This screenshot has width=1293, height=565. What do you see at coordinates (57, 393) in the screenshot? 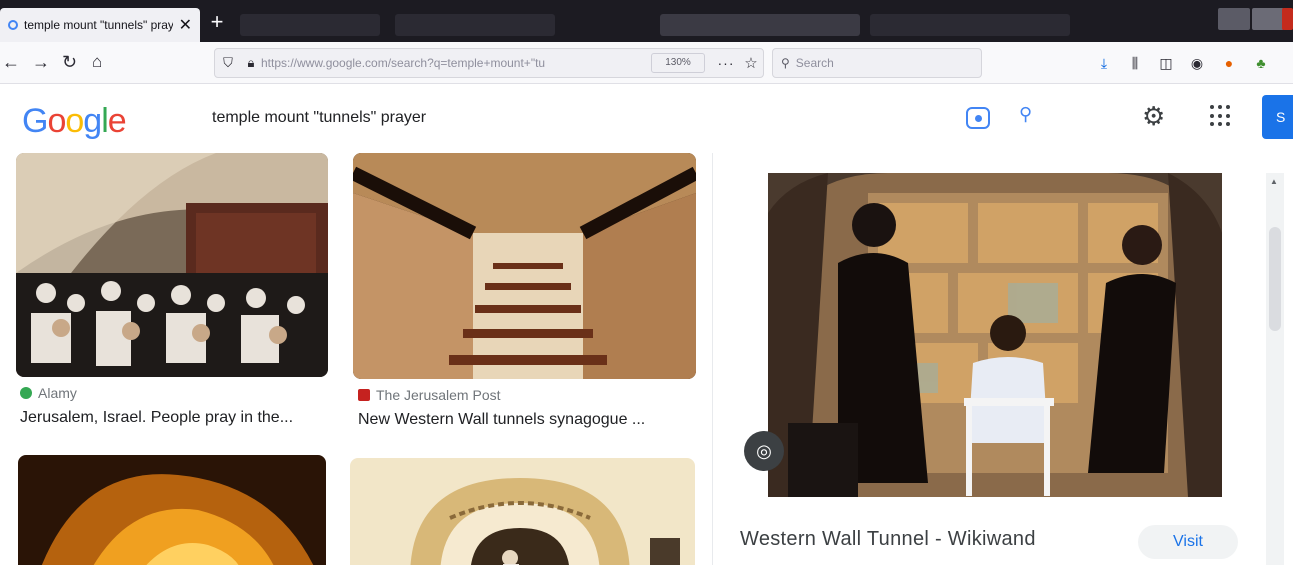
I see `result-source-label: Alamy` at bounding box center [57, 393].